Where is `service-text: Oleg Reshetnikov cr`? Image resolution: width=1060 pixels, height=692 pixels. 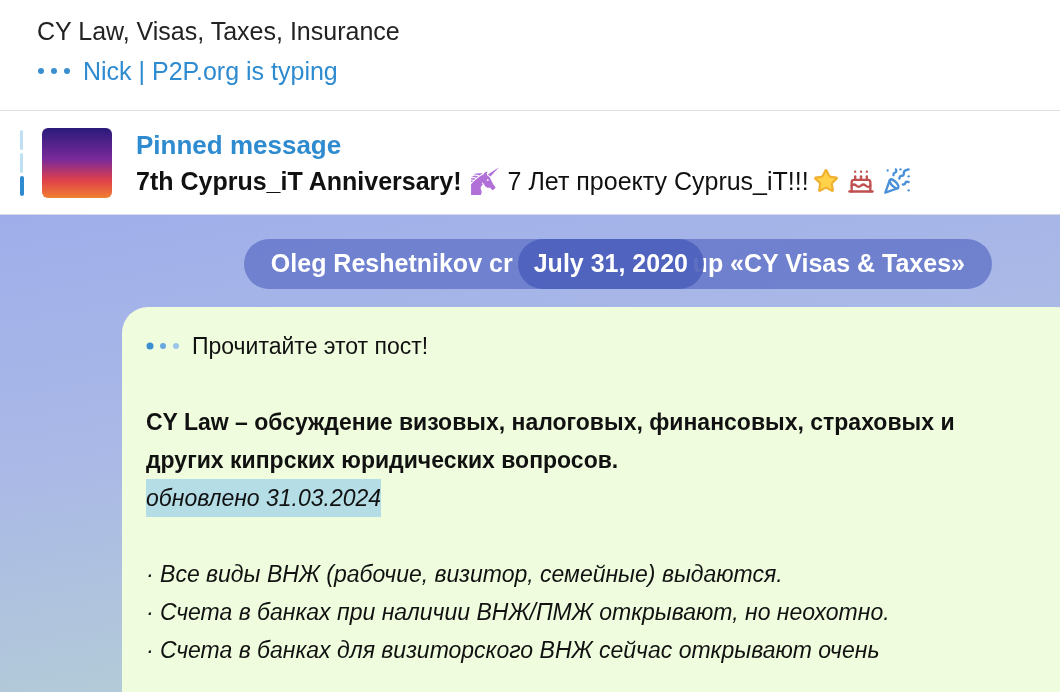 service-text: Oleg Reshetnikov cr is located at coordinates (391, 264).